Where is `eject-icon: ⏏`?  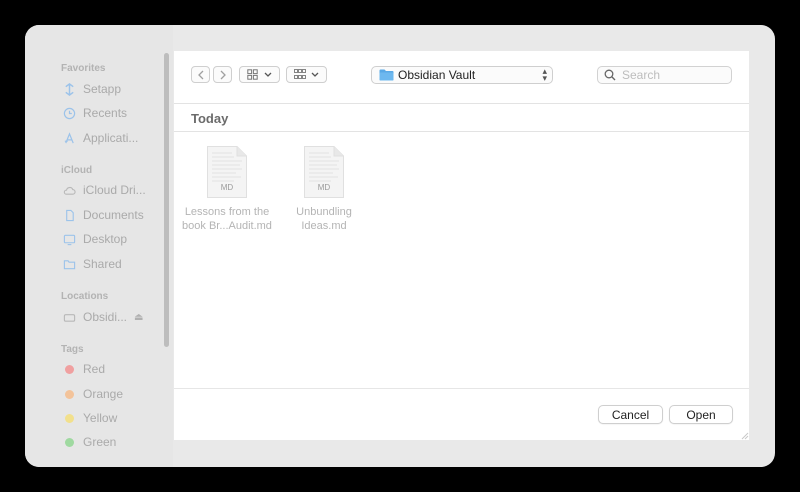
eject-icon: ⏏ is located at coordinates (138, 317).